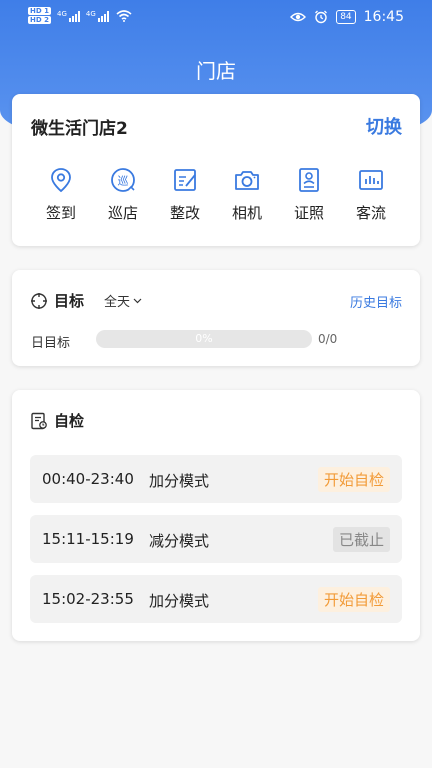 The image size is (432, 768). Describe the element at coordinates (185, 180) in the screenshot. I see `rectify-icon` at that location.